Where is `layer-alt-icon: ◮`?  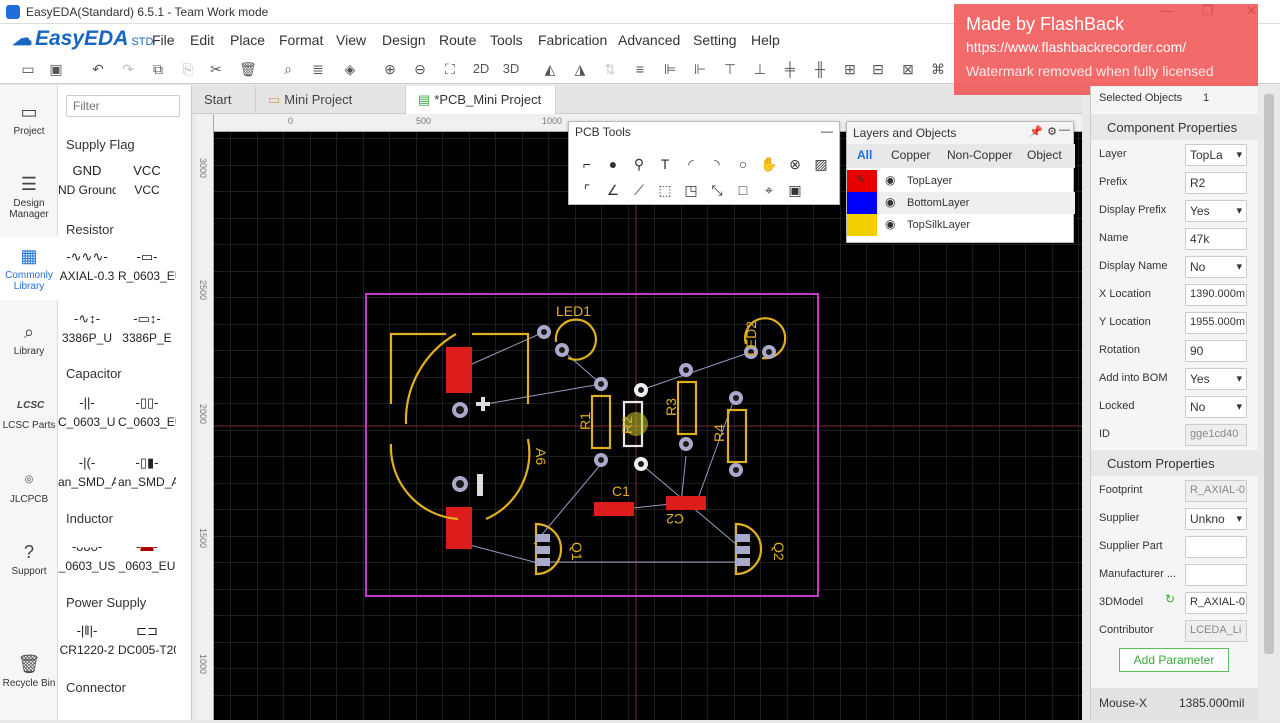 layer-alt-icon: ◮ is located at coordinates (580, 69).